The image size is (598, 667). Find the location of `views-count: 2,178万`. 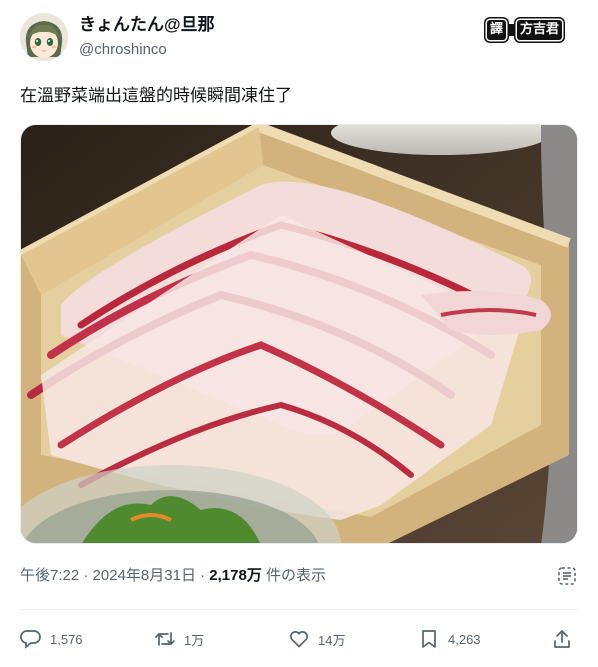

views-count: 2,178万 is located at coordinates (235, 575).